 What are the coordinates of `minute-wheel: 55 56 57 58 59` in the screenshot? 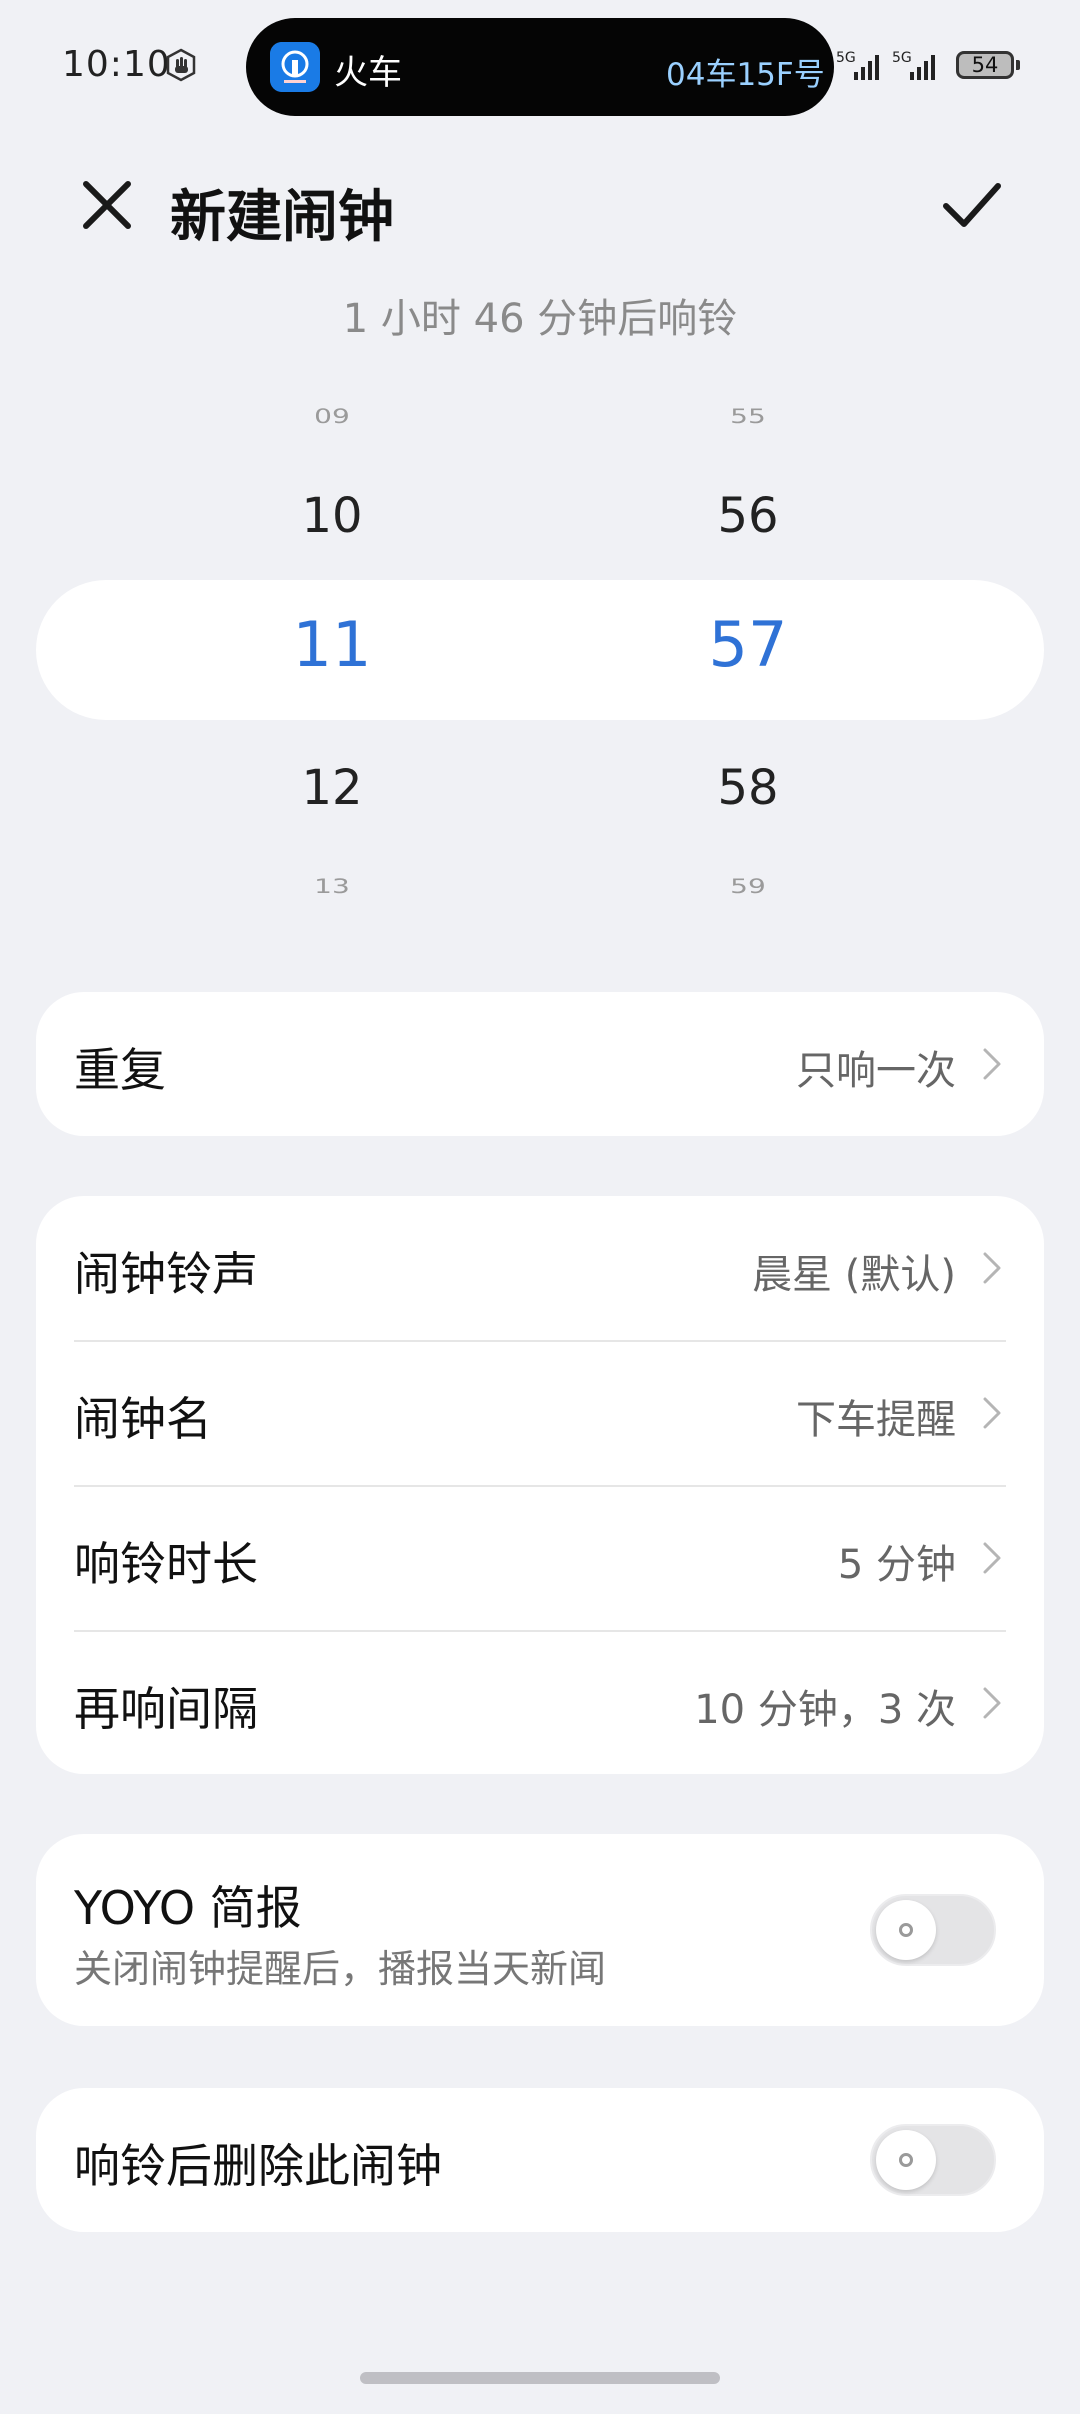 It's located at (748, 655).